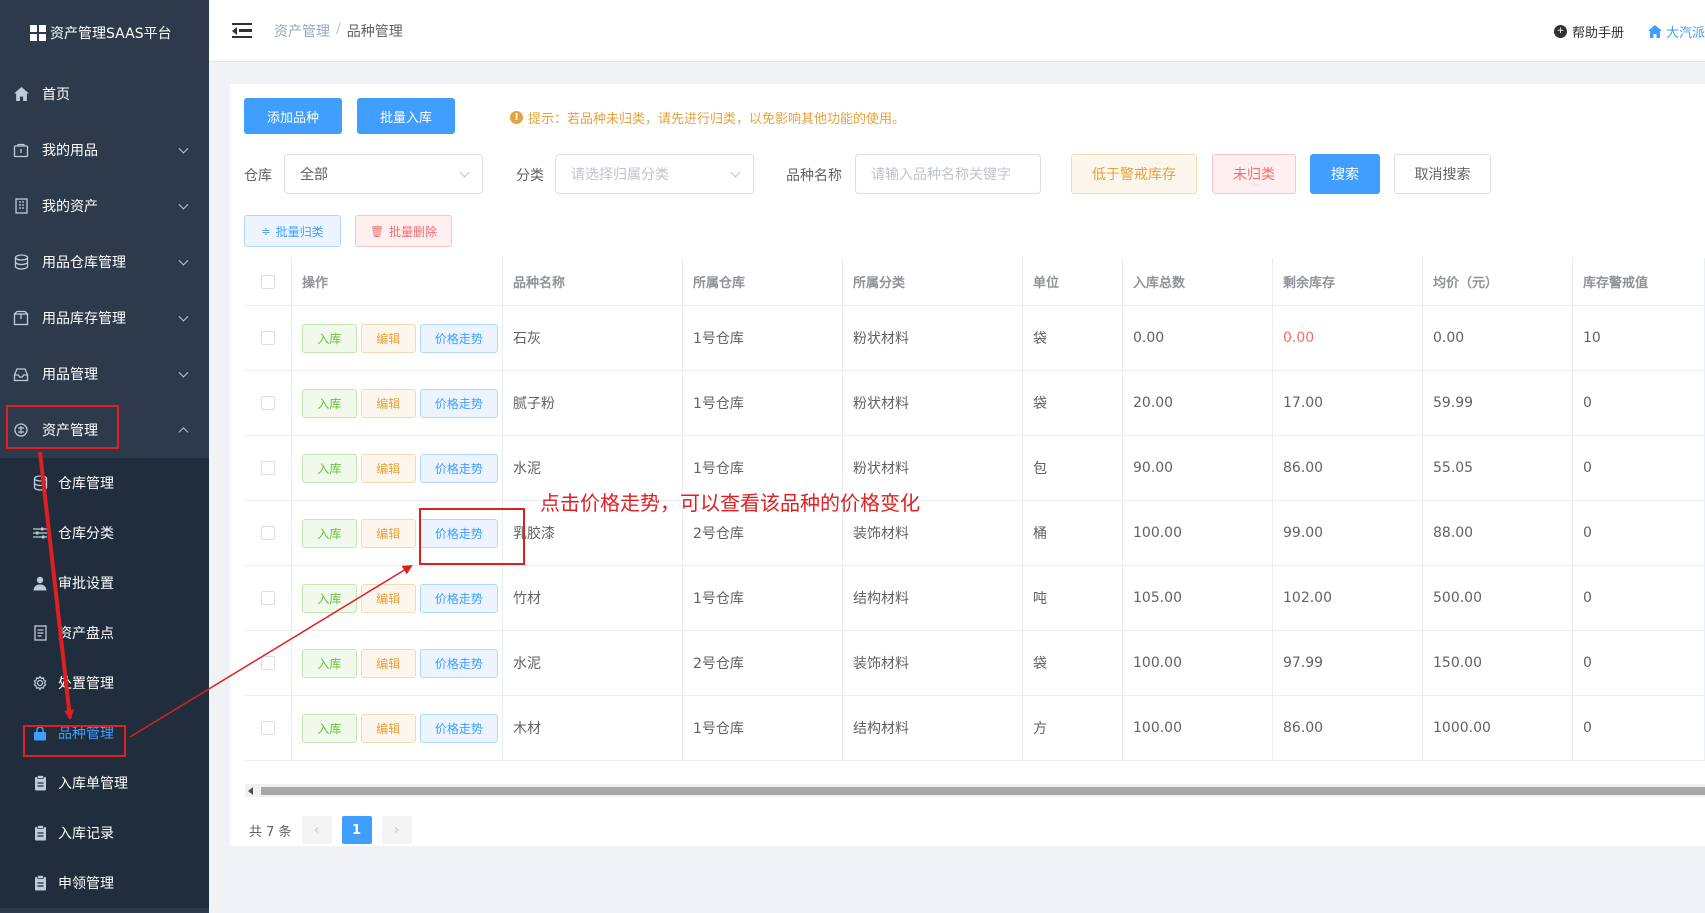  What do you see at coordinates (21, 318) in the screenshot?
I see `box-icon` at bounding box center [21, 318].